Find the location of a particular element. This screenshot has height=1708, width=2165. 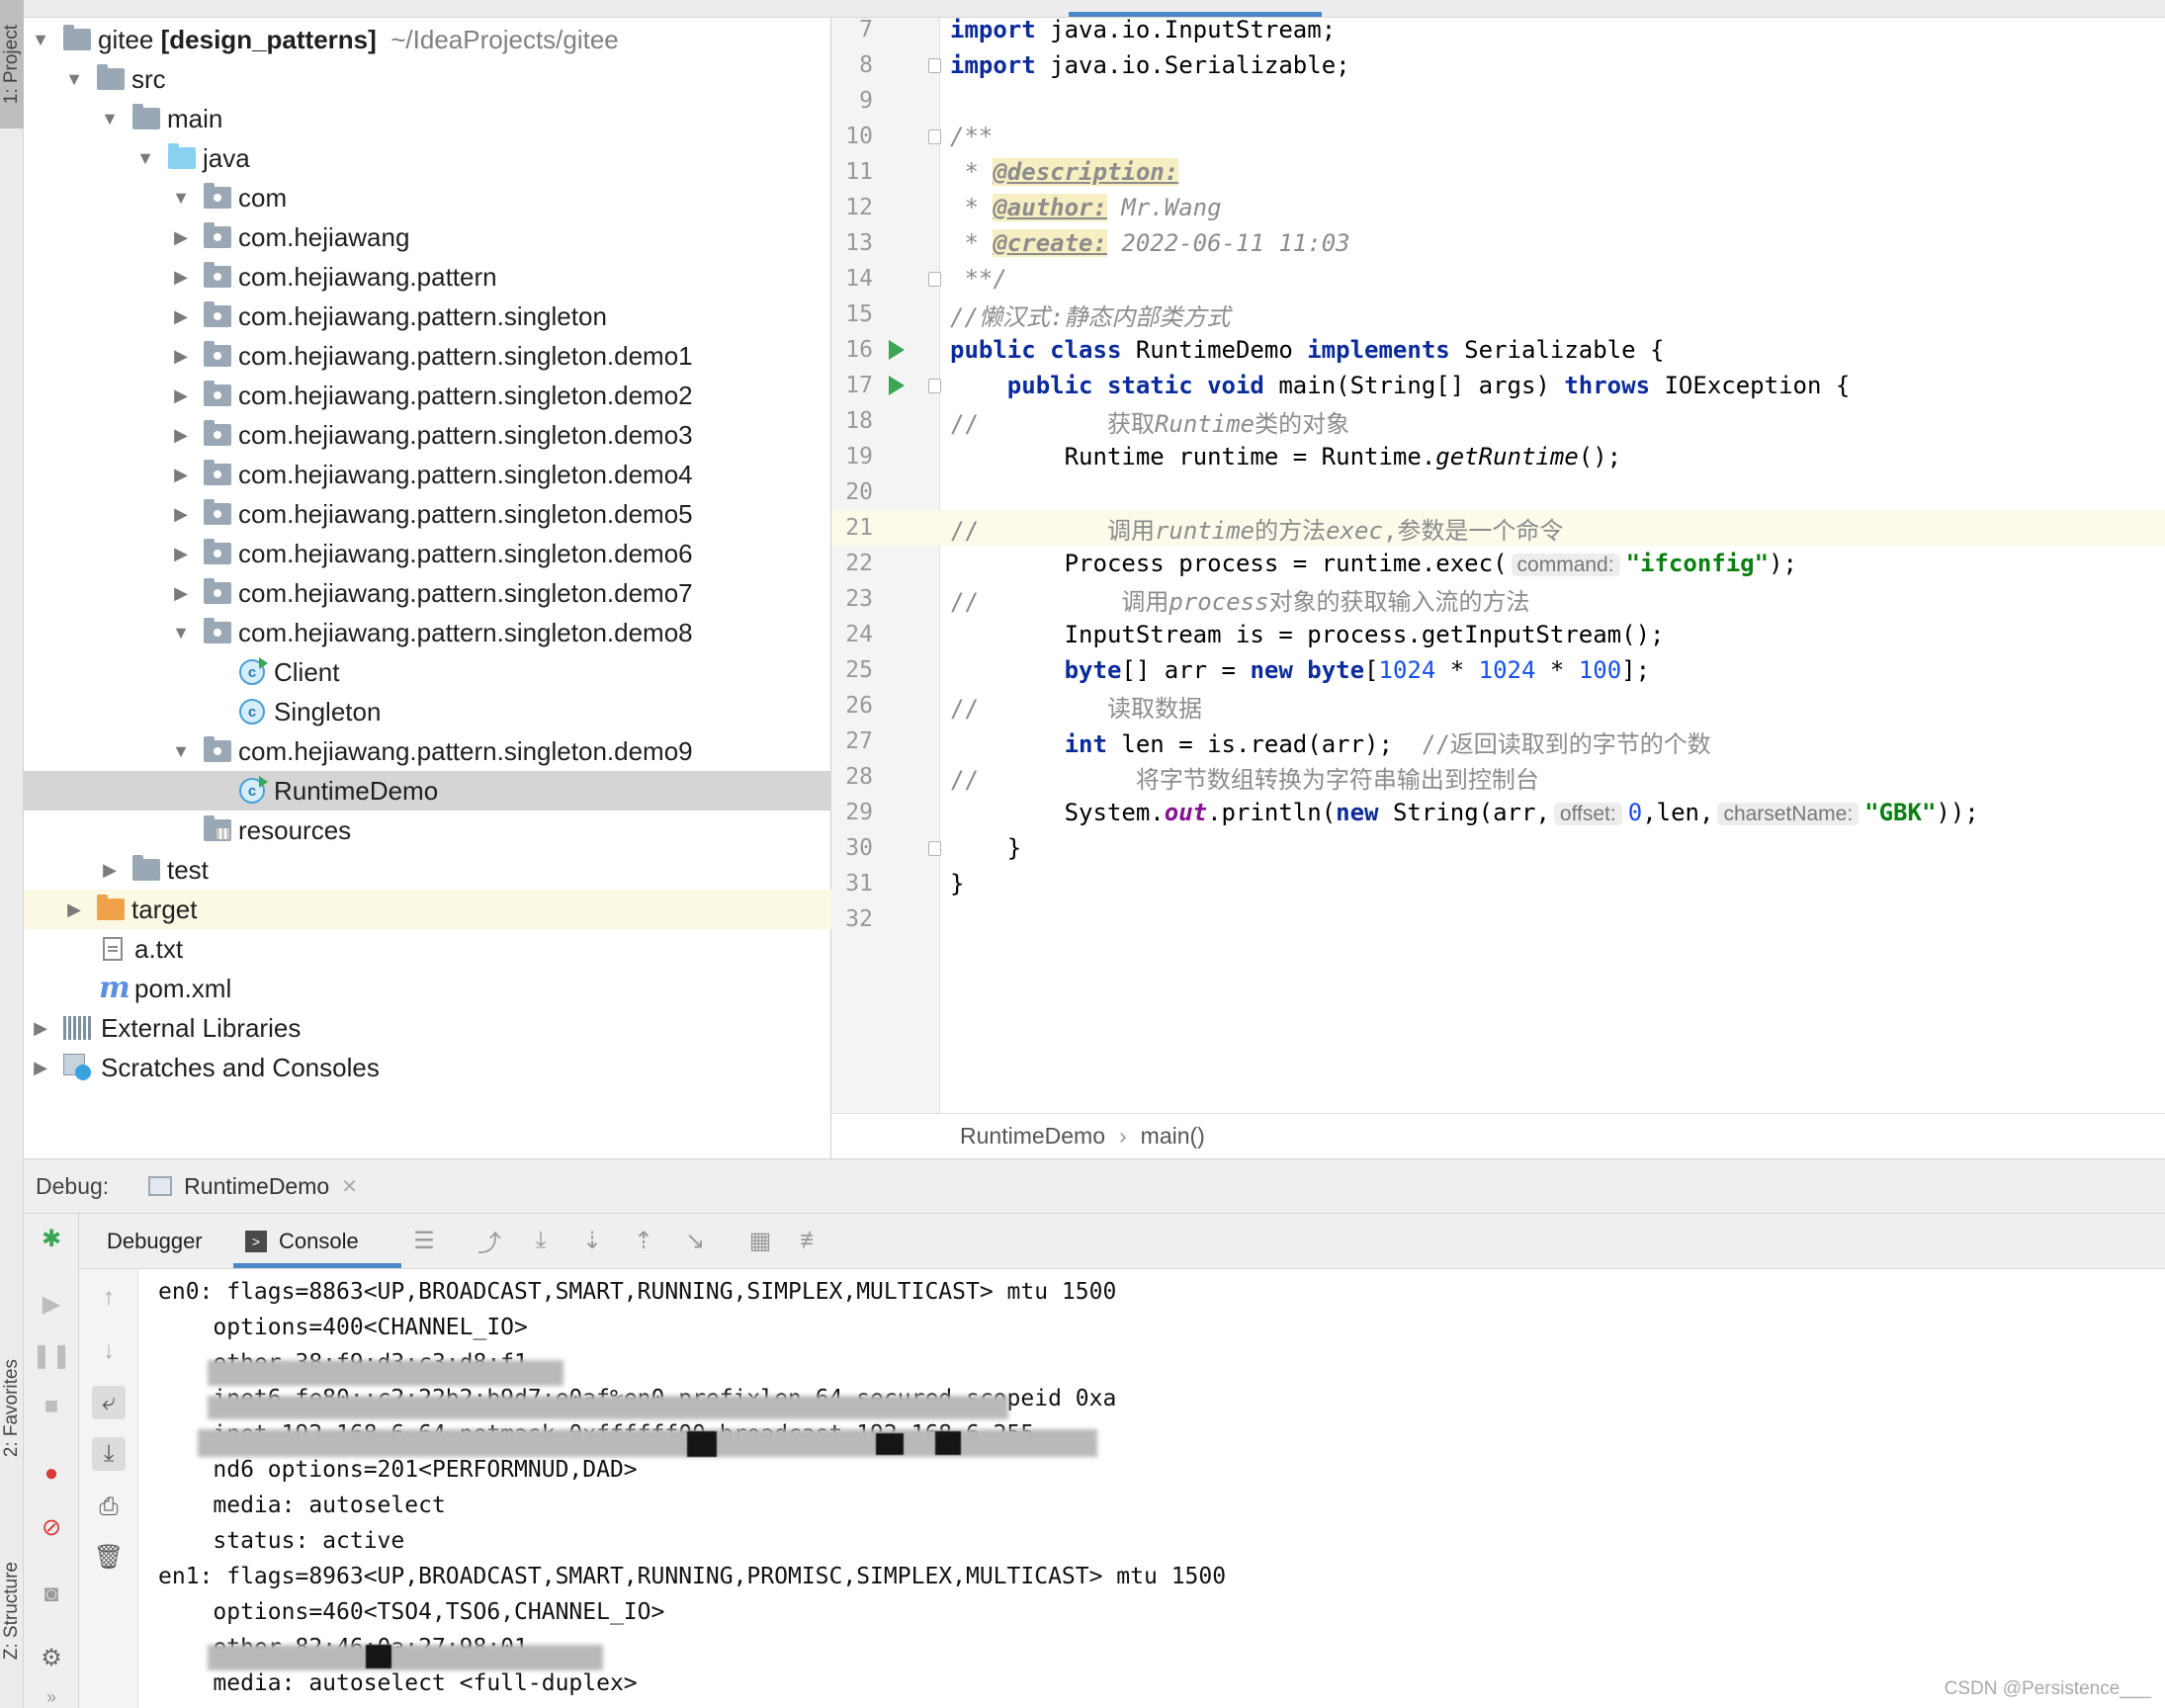

tree-node-class-selected: c RuntimeDemo is located at coordinates (427, 791).